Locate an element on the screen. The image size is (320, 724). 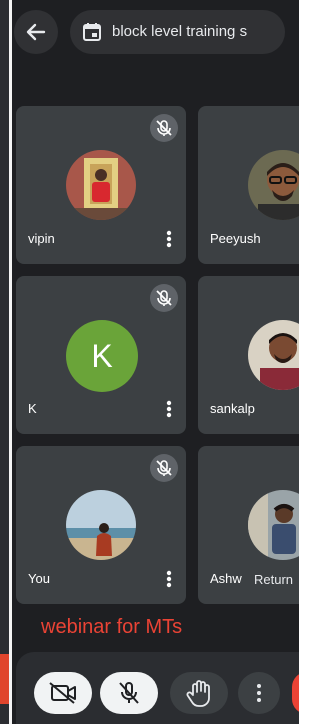
meeting-title: block level training s is located at coordinates (180, 31).